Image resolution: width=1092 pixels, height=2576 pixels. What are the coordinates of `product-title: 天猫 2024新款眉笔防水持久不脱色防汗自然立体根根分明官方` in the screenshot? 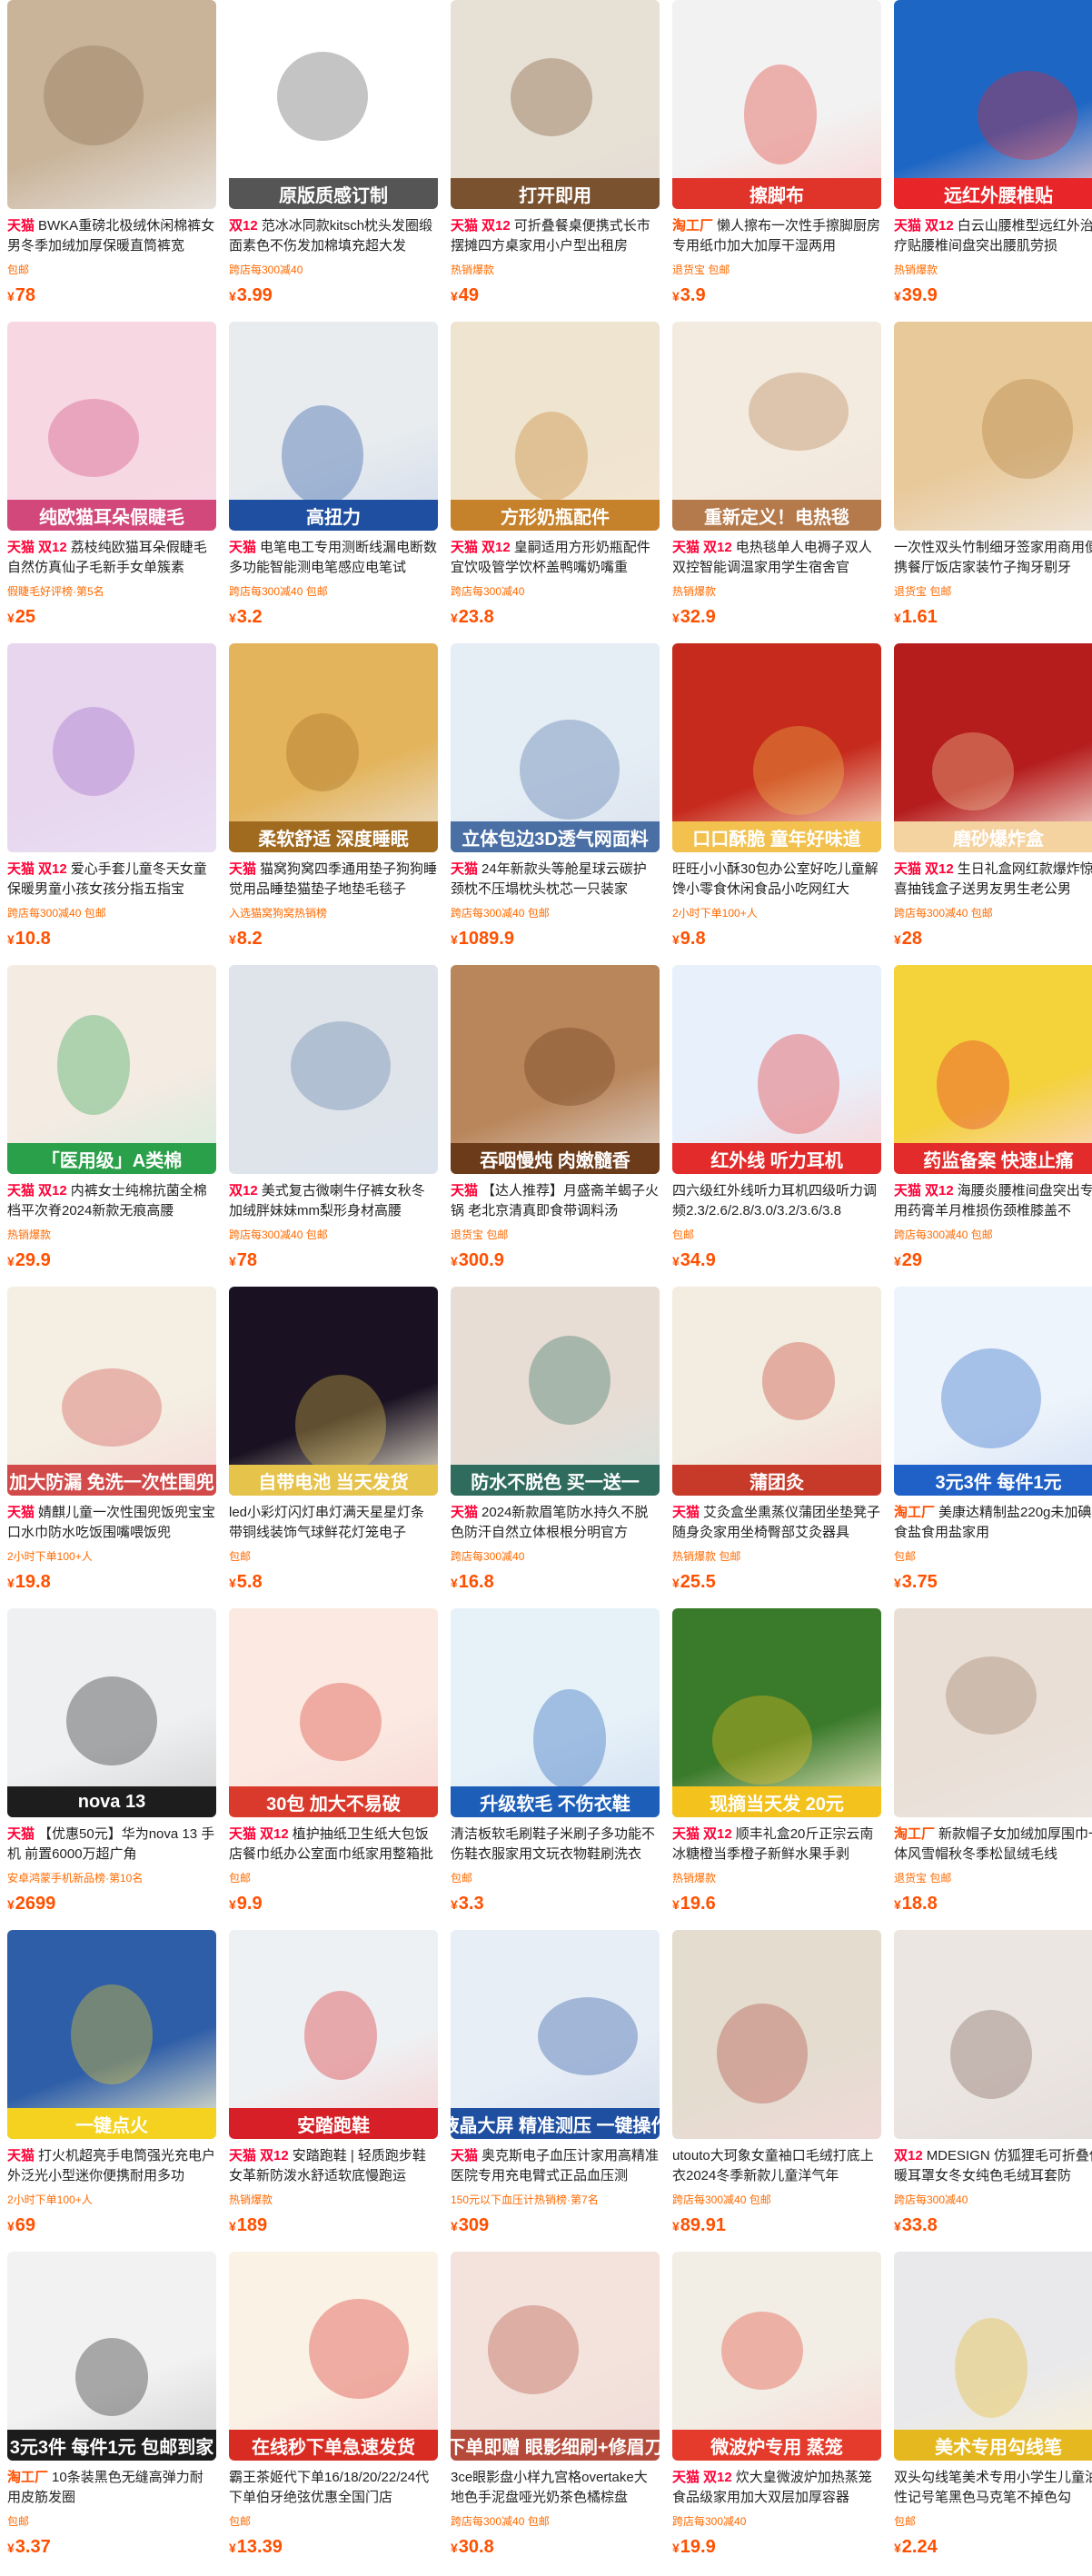 It's located at (555, 1523).